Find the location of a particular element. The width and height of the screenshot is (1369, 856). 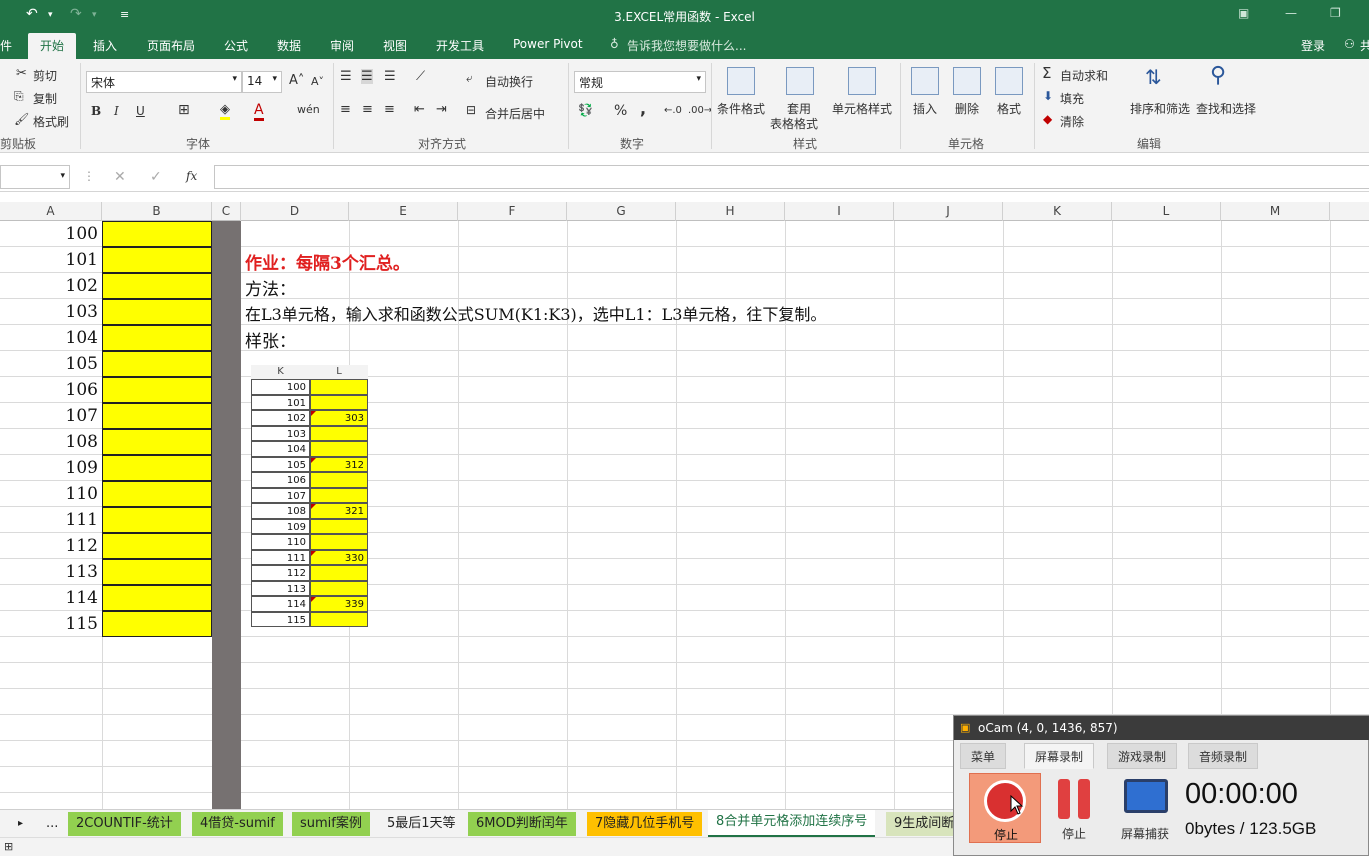

format-painter-button: 格式刷 is located at coordinates (51, 121).